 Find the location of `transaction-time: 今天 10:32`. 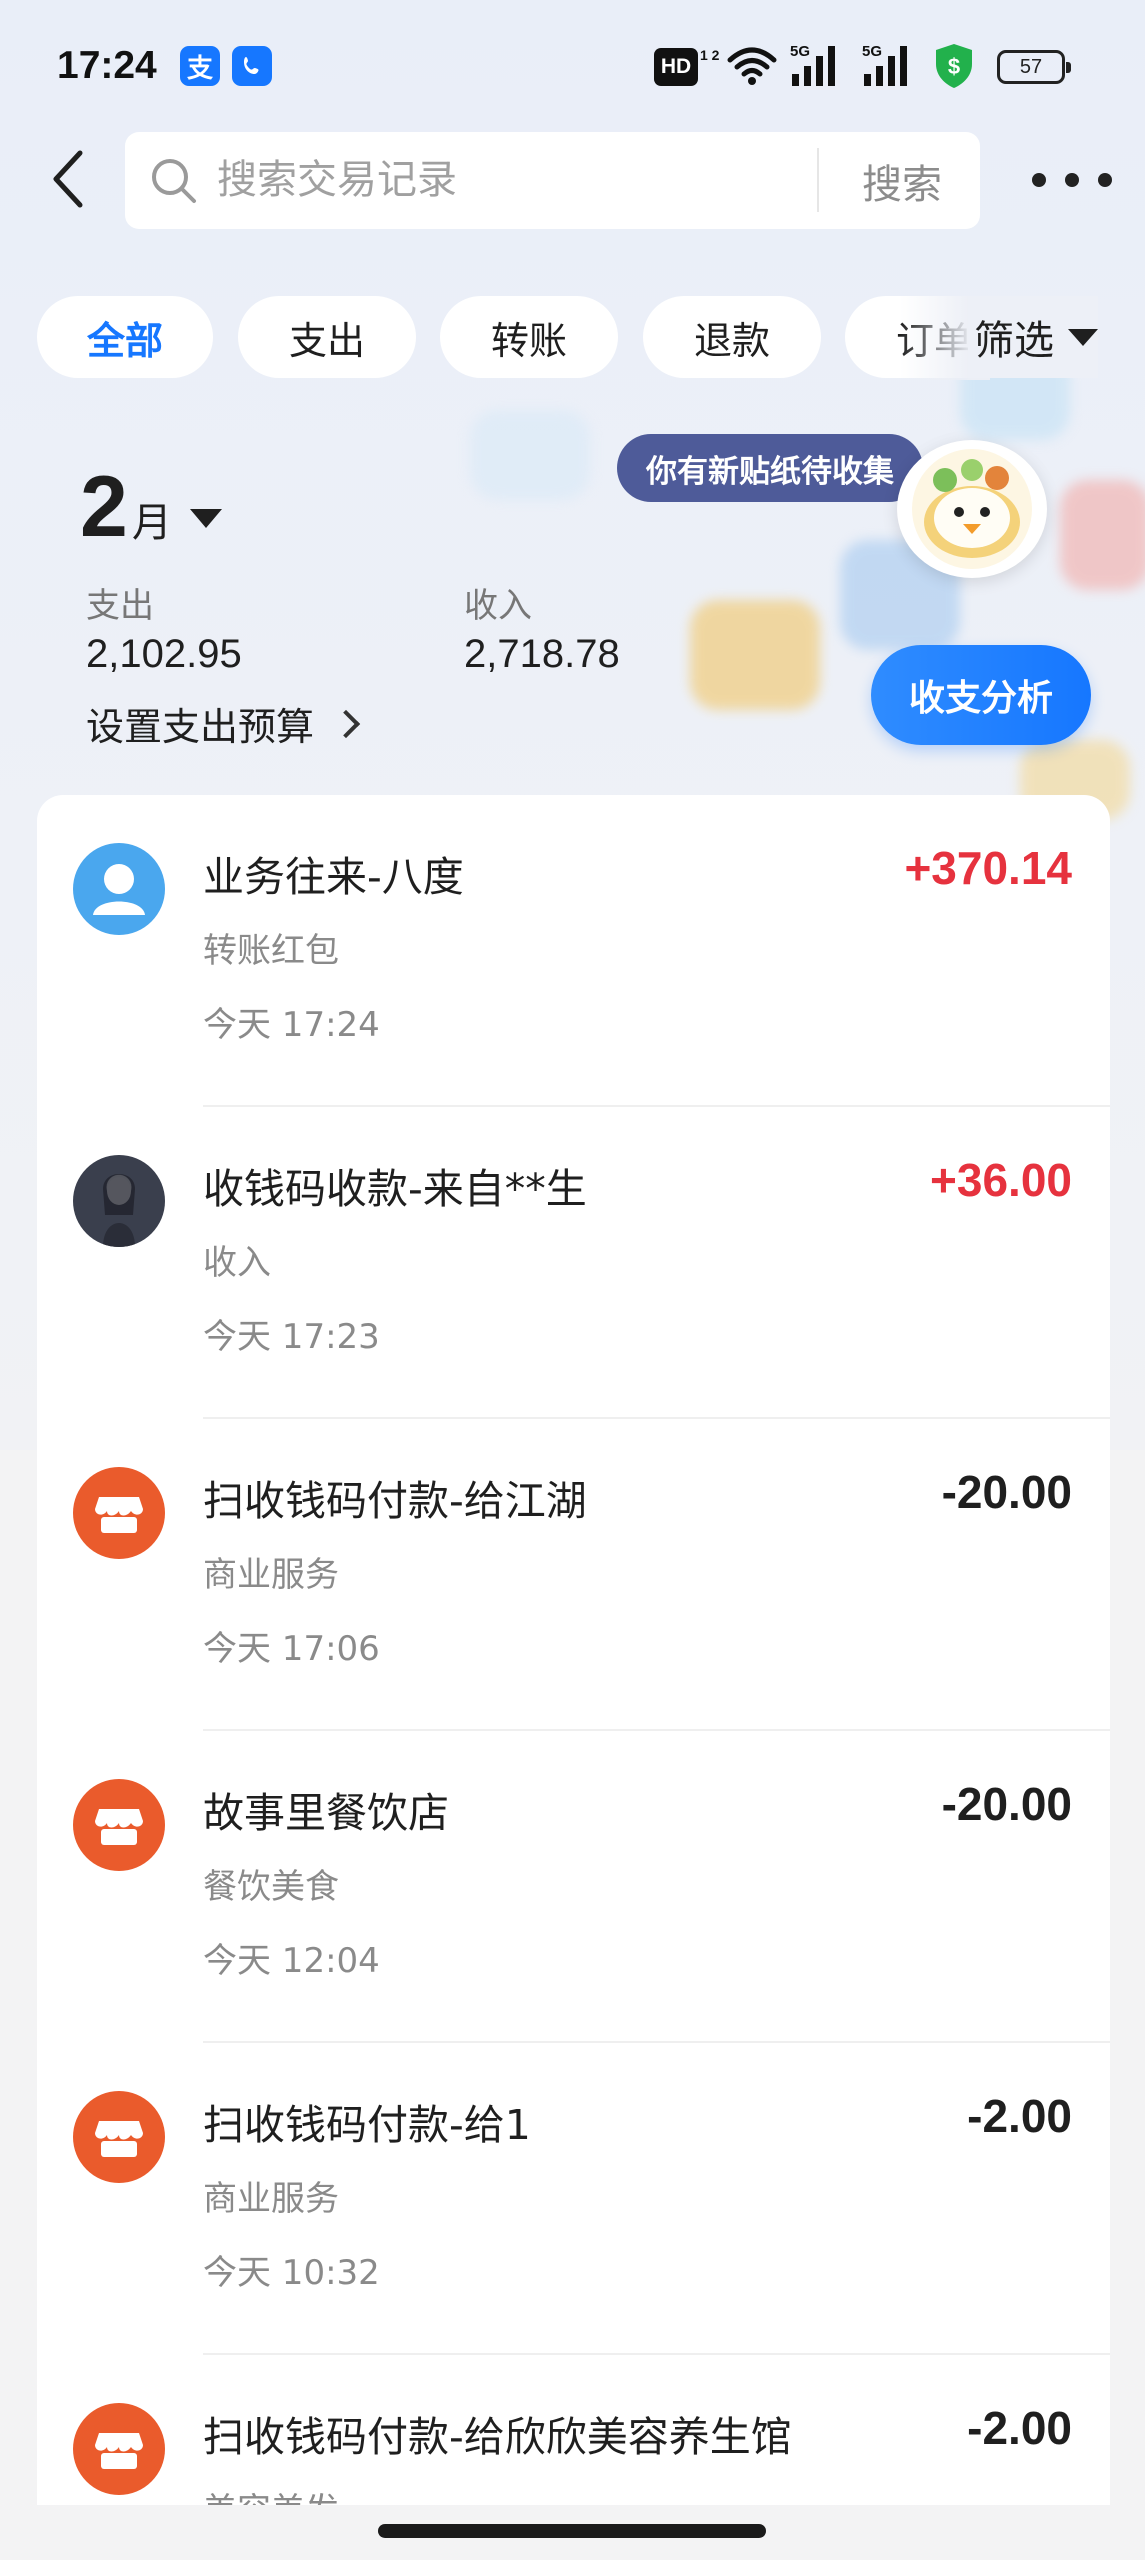

transaction-time: 今天 10:32 is located at coordinates (291, 2273).